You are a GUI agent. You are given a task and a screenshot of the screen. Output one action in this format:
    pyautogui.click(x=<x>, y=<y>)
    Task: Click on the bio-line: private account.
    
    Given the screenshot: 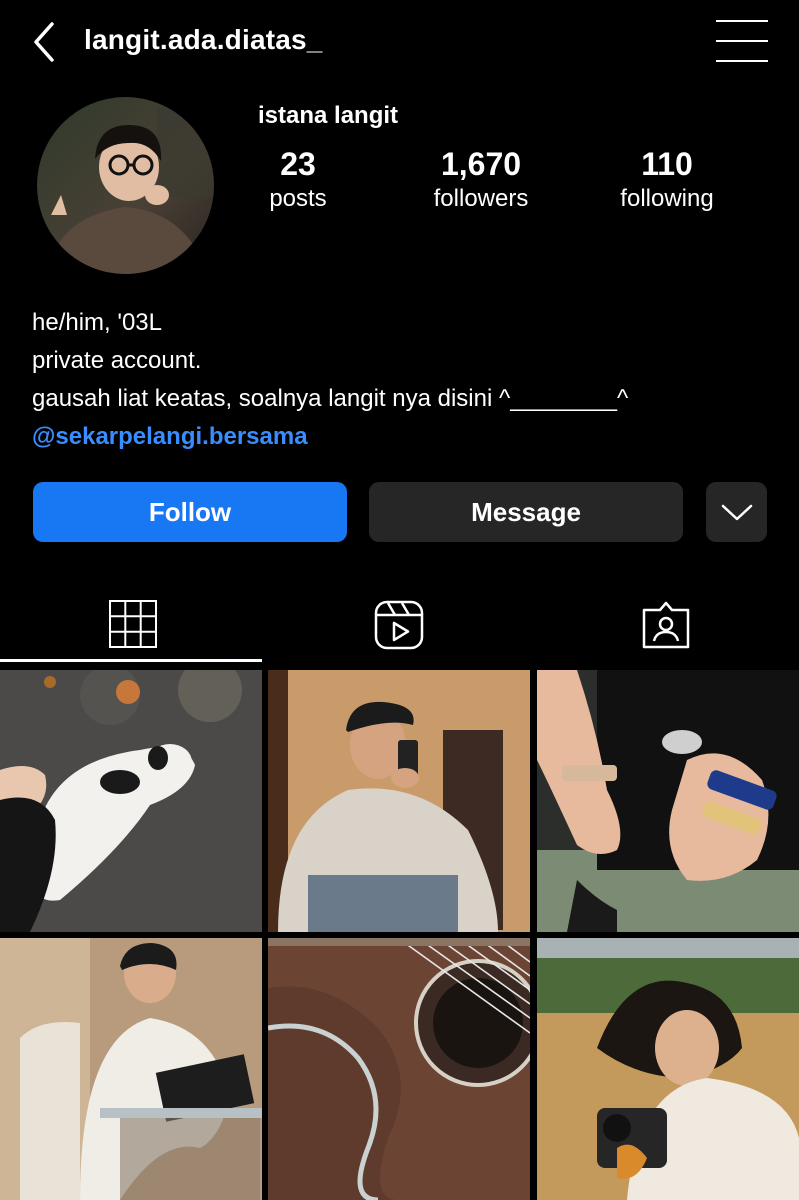 What is the action you would take?
    pyautogui.click(x=117, y=360)
    